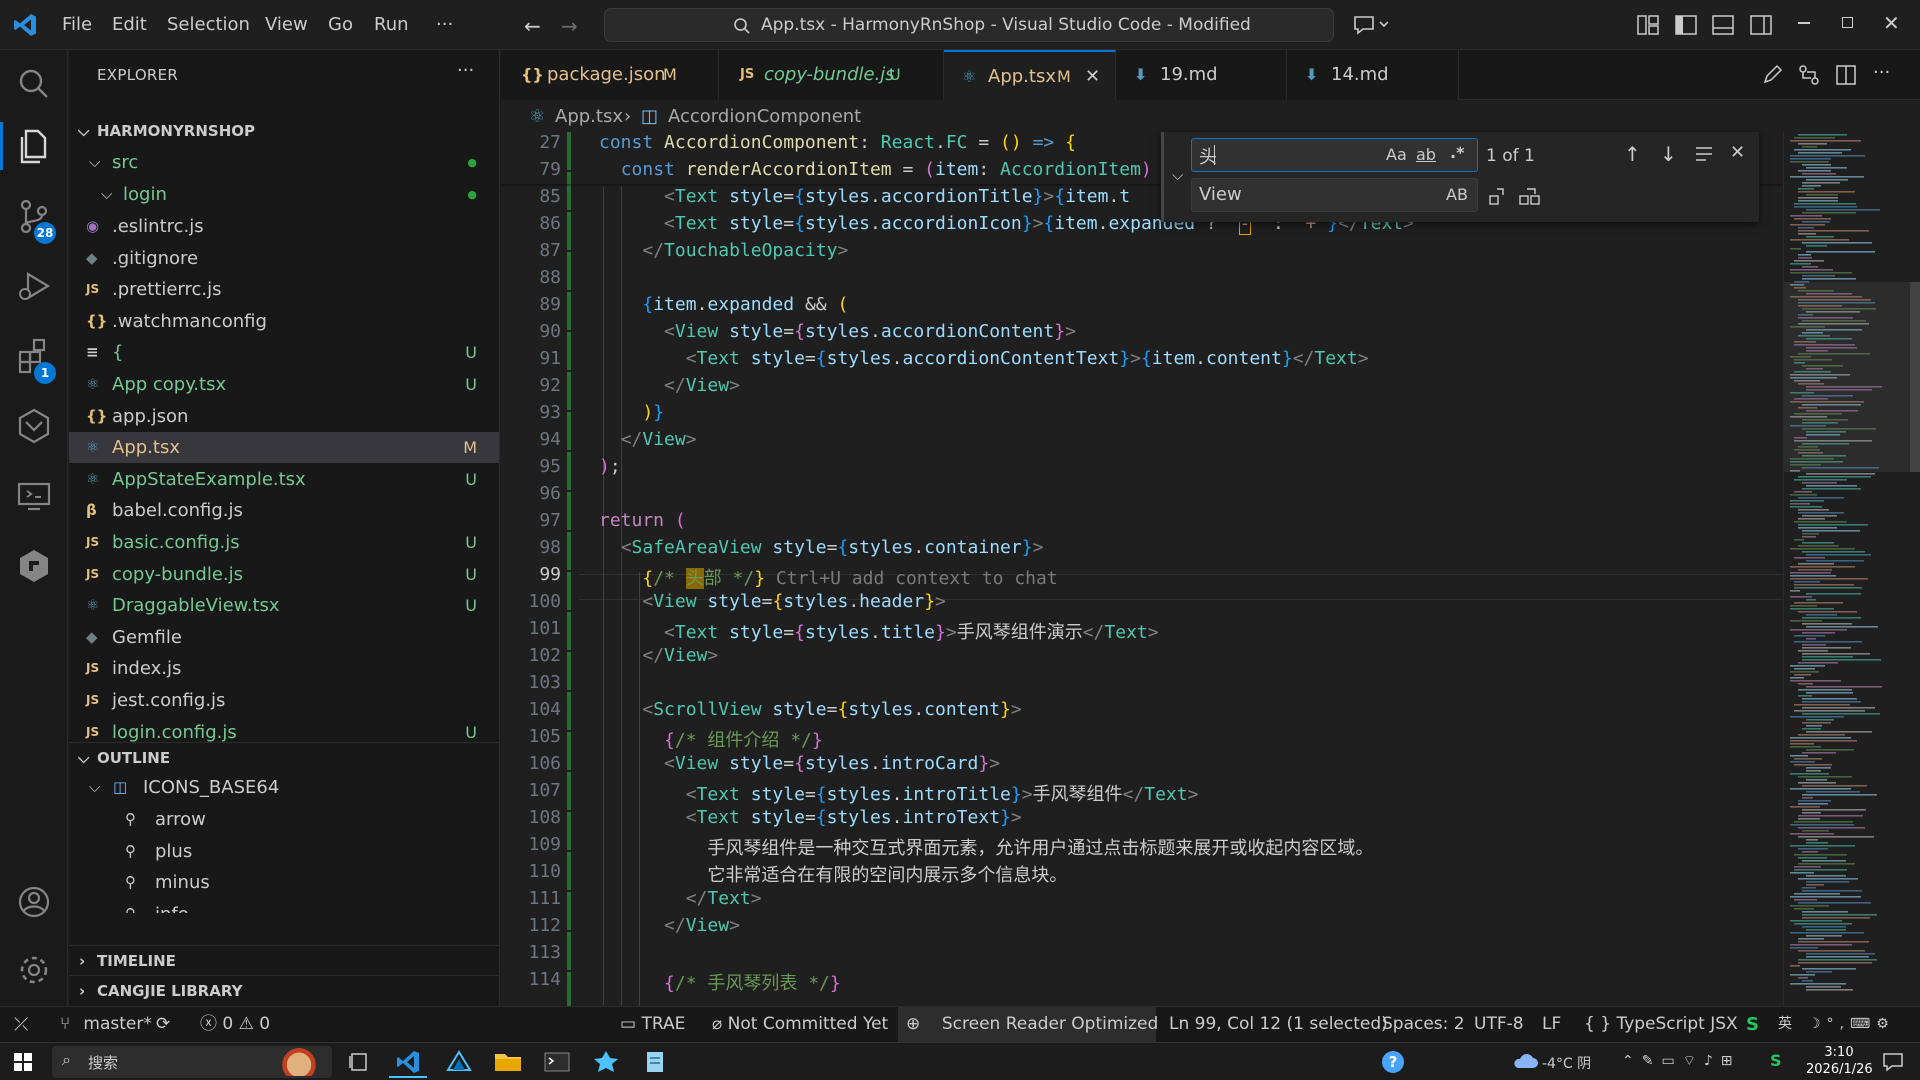 This screenshot has height=1080, width=1920. What do you see at coordinates (1177, 175) in the screenshot?
I see `toggle-replace-chevron-icon: ⌵` at bounding box center [1177, 175].